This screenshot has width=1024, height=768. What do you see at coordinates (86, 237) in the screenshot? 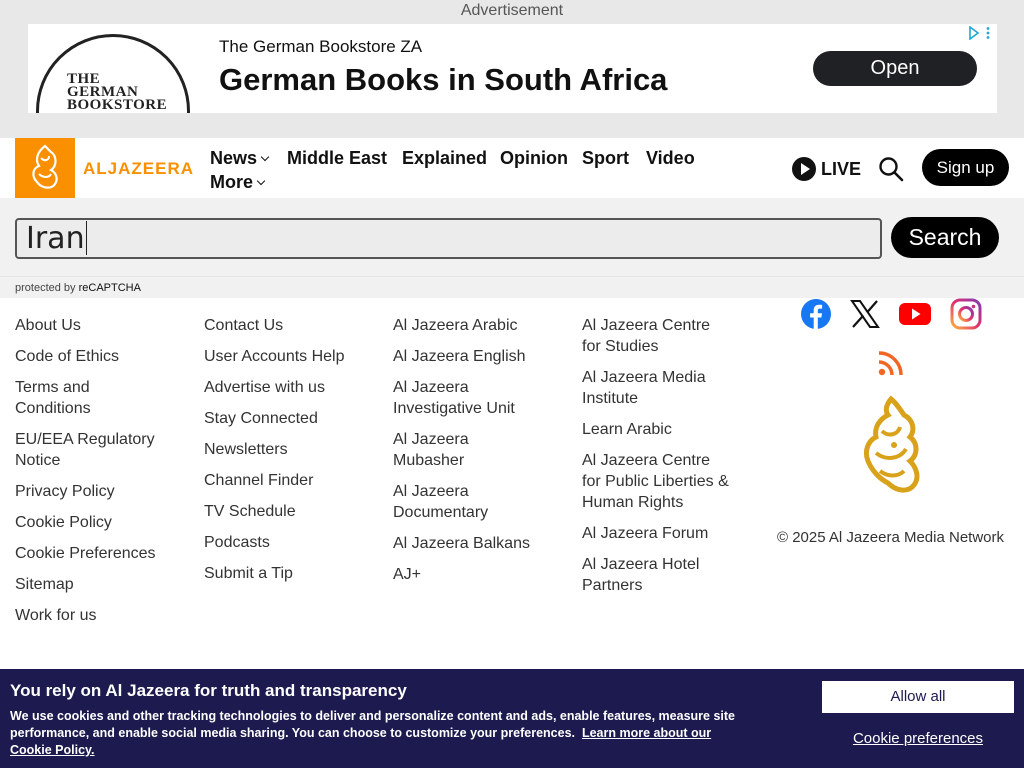
I see `text-caret` at bounding box center [86, 237].